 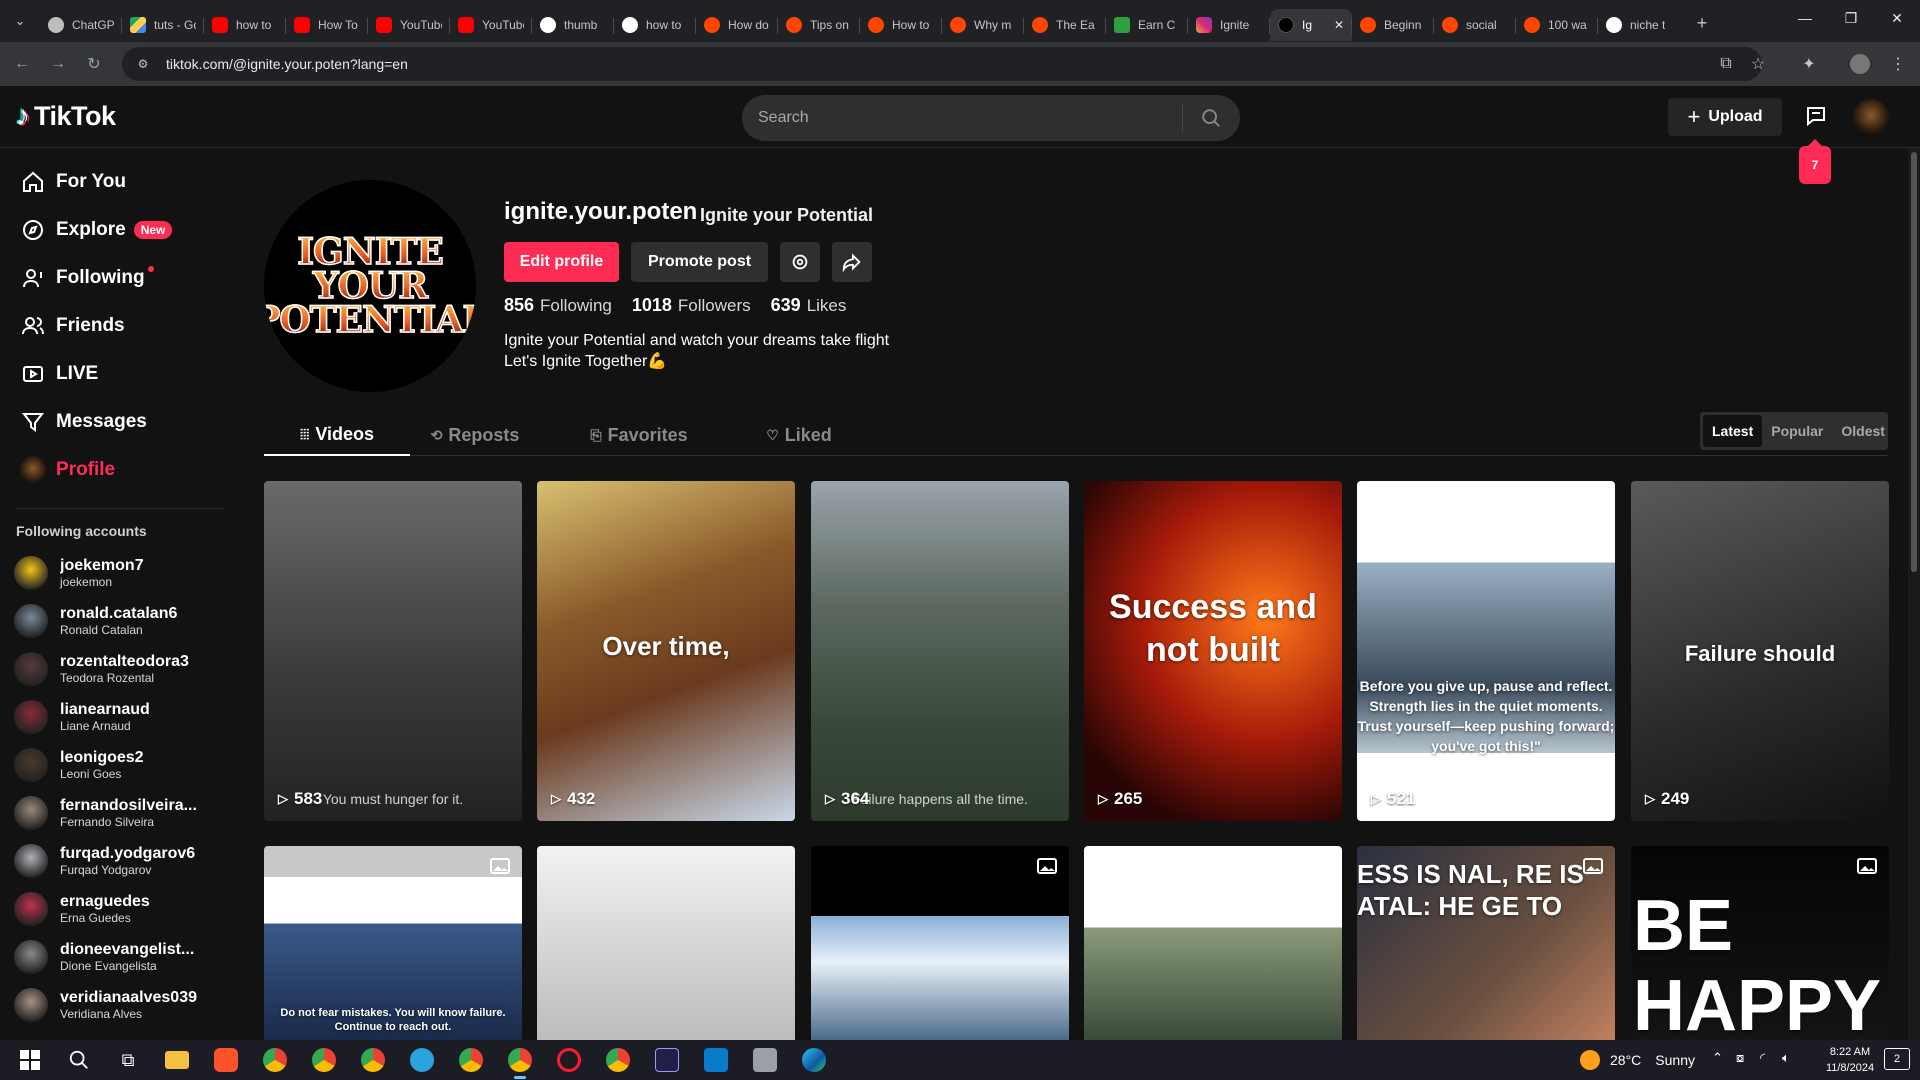 I want to click on browser-tab: Tips on, so click(x=819, y=25).